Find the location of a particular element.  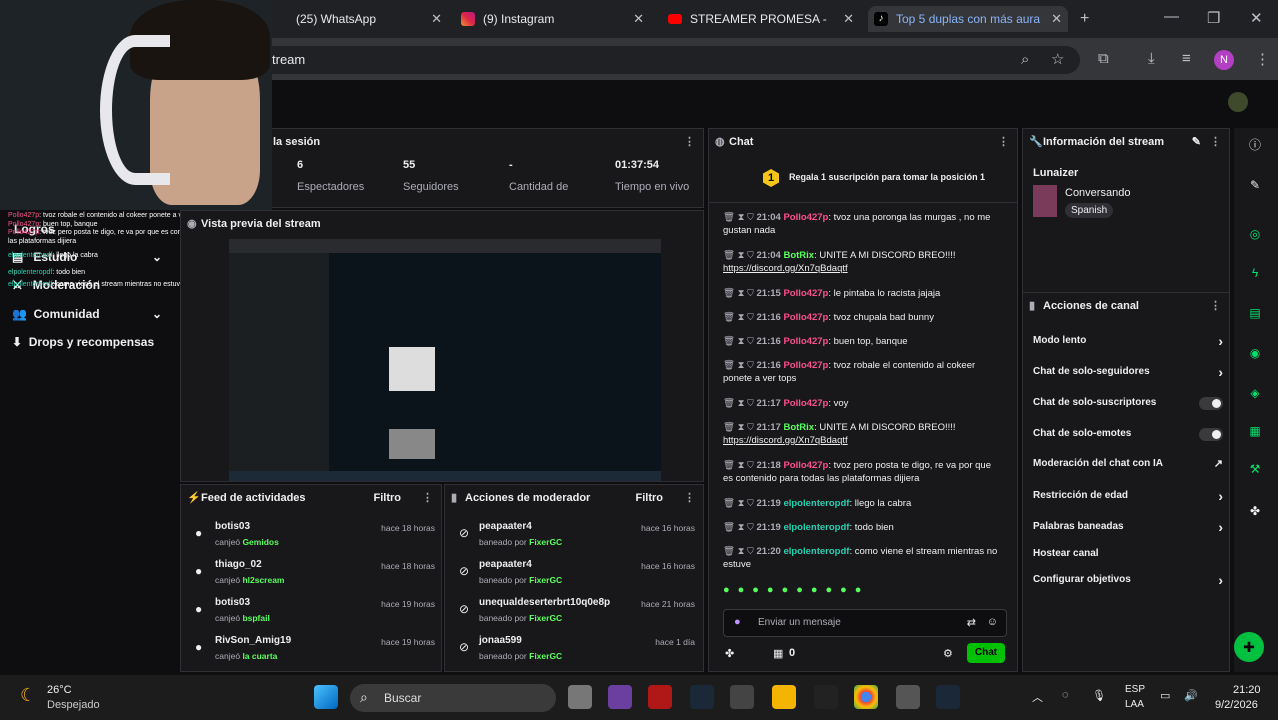

tab-instagram: (9) Instagram ✕ is located at coordinates (552, 19).